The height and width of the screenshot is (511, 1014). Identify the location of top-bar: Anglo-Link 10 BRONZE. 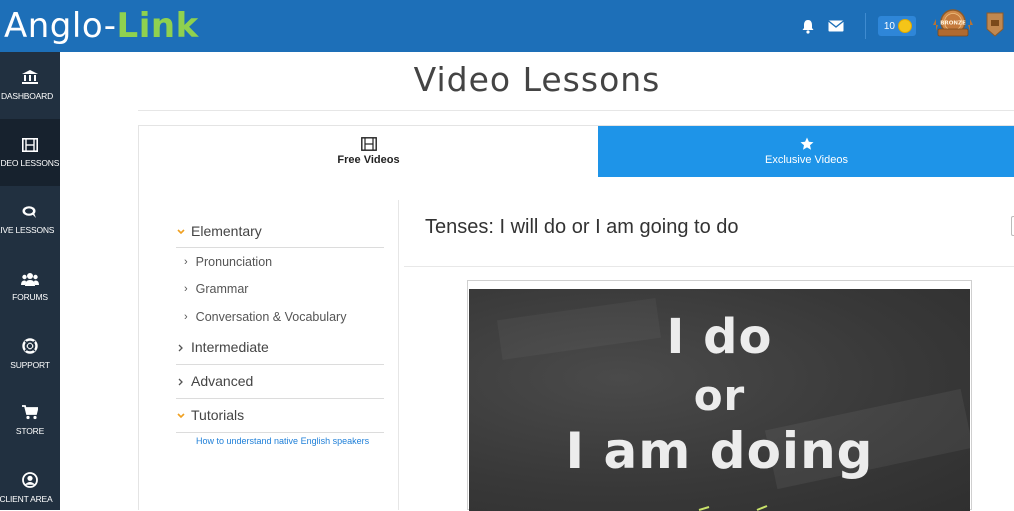
(507, 26).